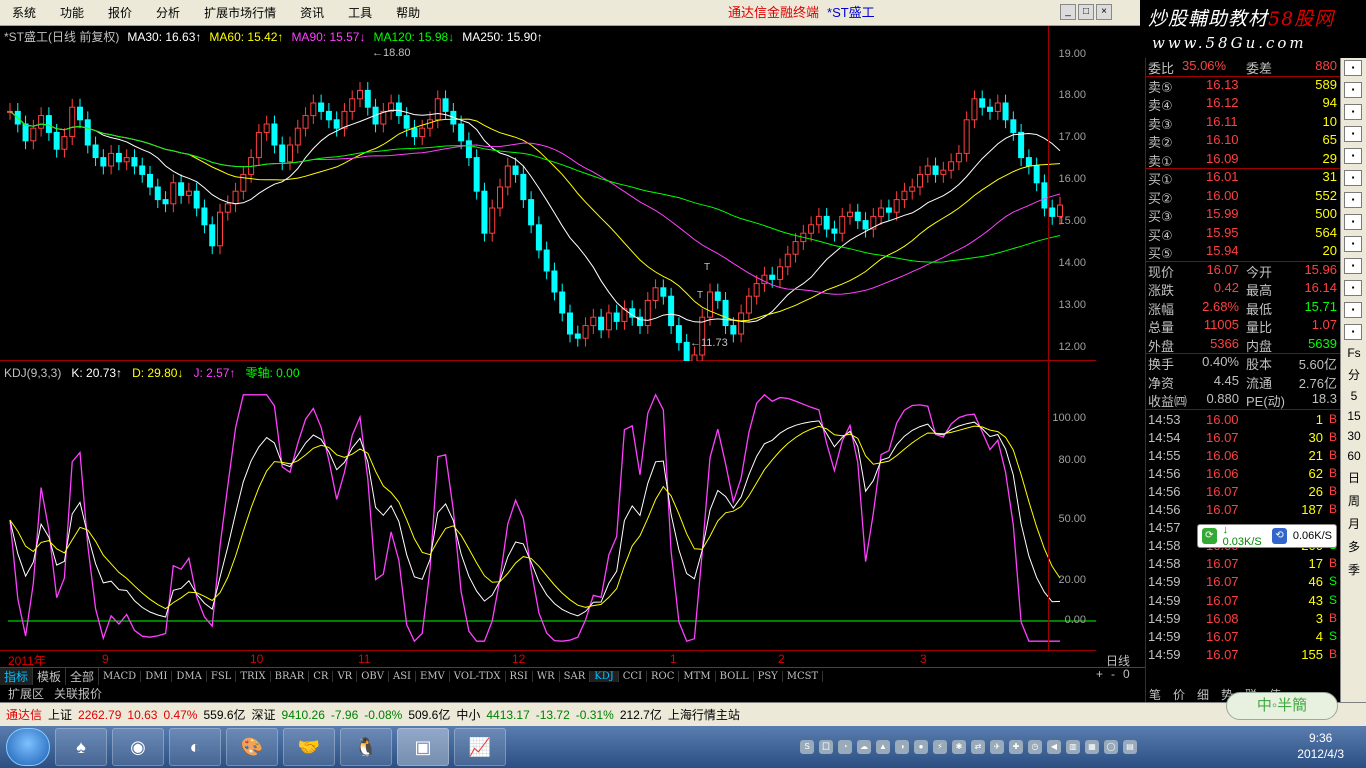 The width and height of the screenshot is (1366, 768). Describe the element at coordinates (902, 747) in the screenshot. I see `tray-icon: ◑` at that location.